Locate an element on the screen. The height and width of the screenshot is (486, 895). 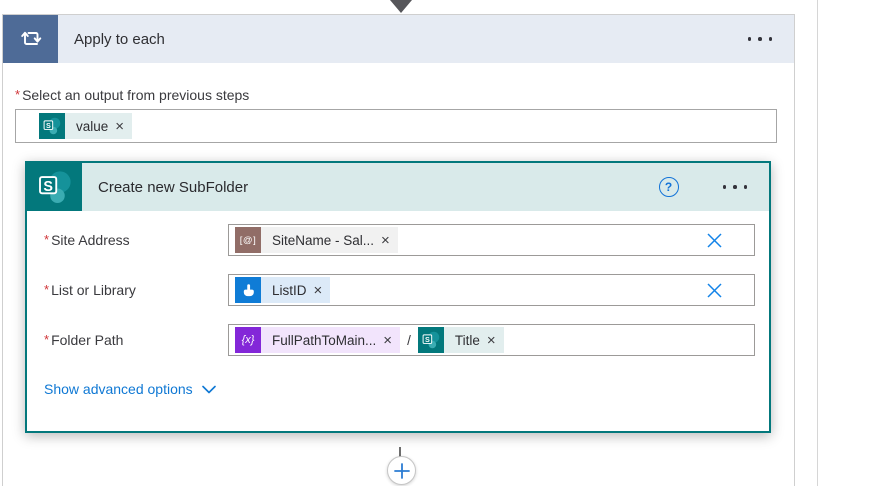
site-address-input: [@] SiteName - Sal... × is located at coordinates (491, 240).